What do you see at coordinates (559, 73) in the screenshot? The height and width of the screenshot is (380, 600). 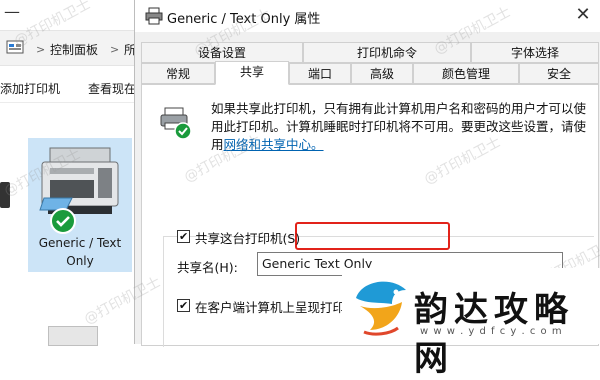 I see `tab-security: 安全` at bounding box center [559, 73].